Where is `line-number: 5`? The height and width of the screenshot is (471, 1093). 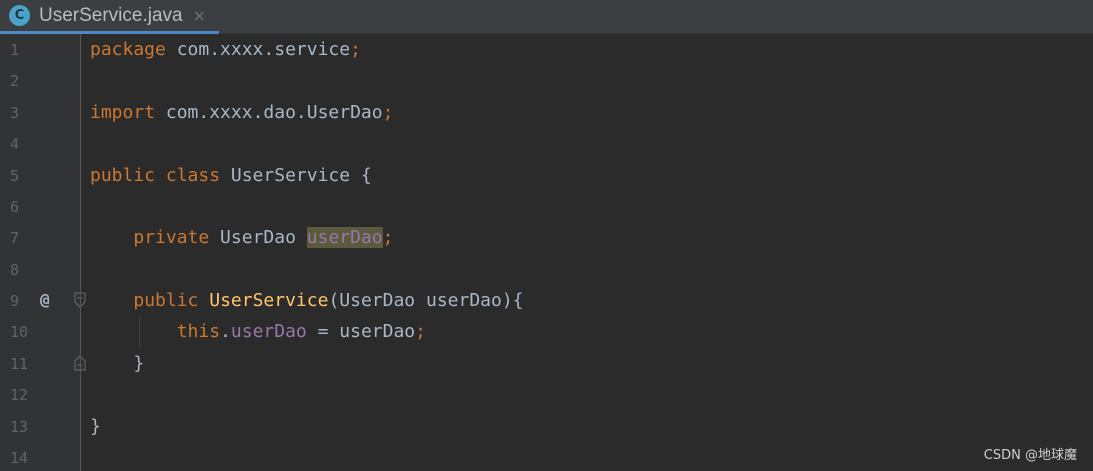 line-number: 5 is located at coordinates (15, 176).